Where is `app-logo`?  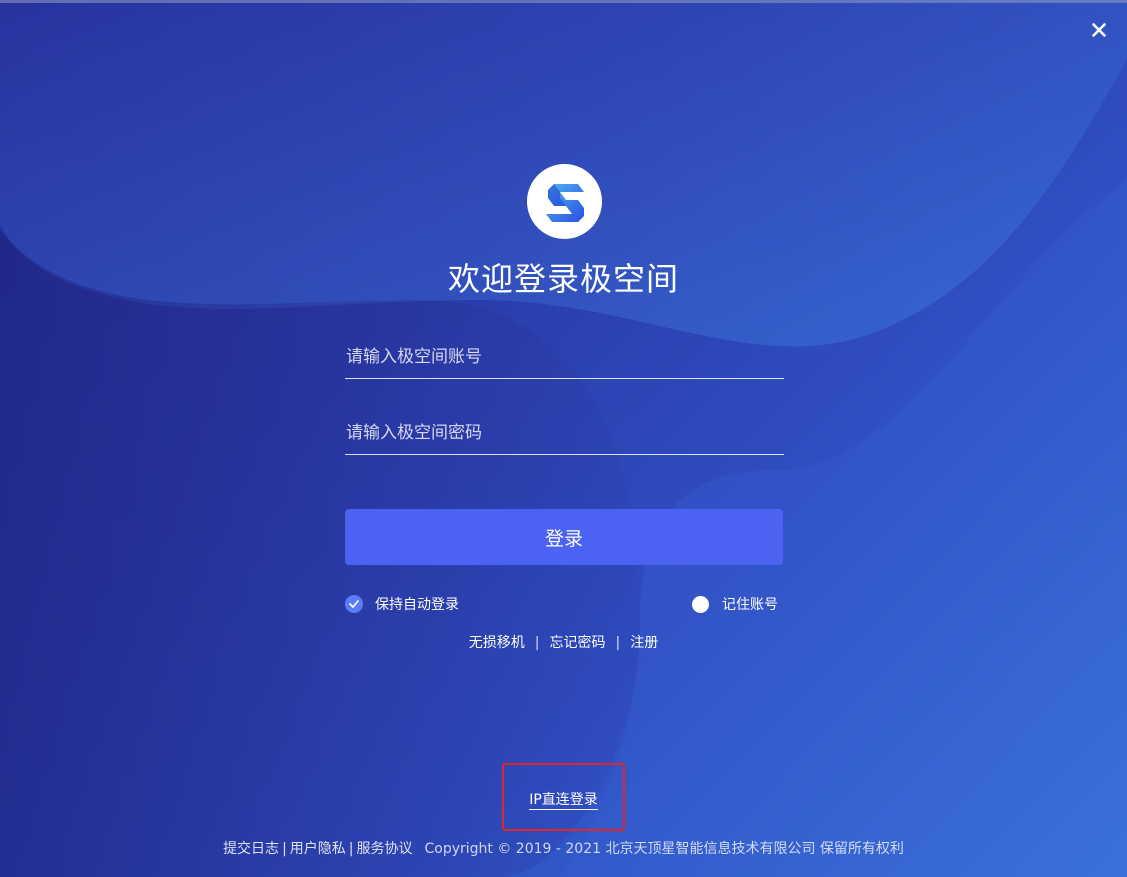
app-logo is located at coordinates (564, 201).